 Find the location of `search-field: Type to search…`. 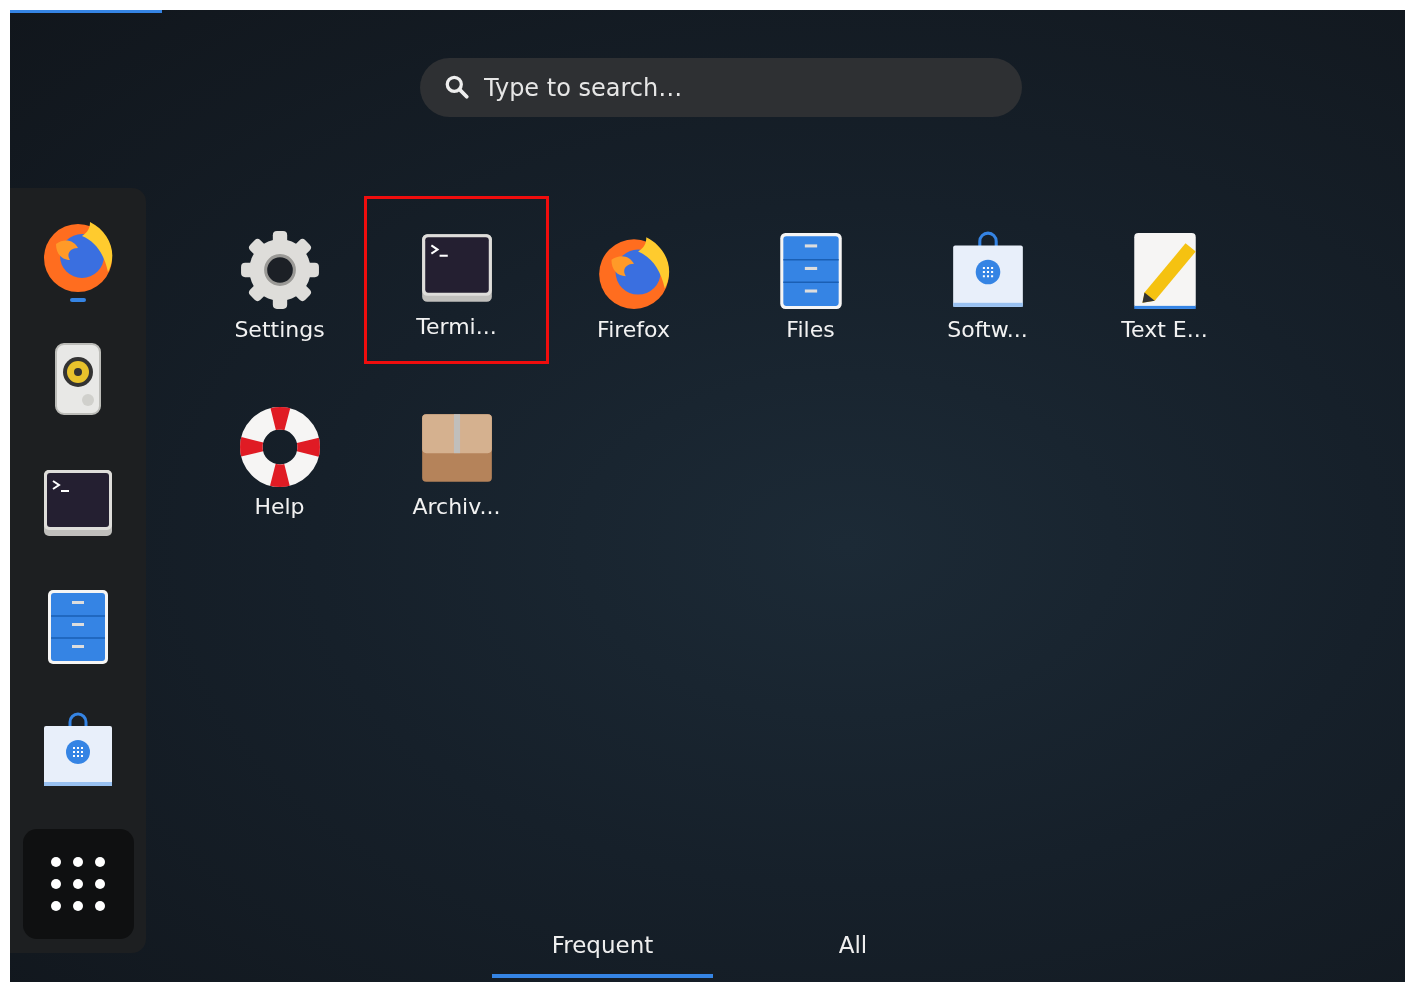

search-field: Type to search… is located at coordinates (721, 87).